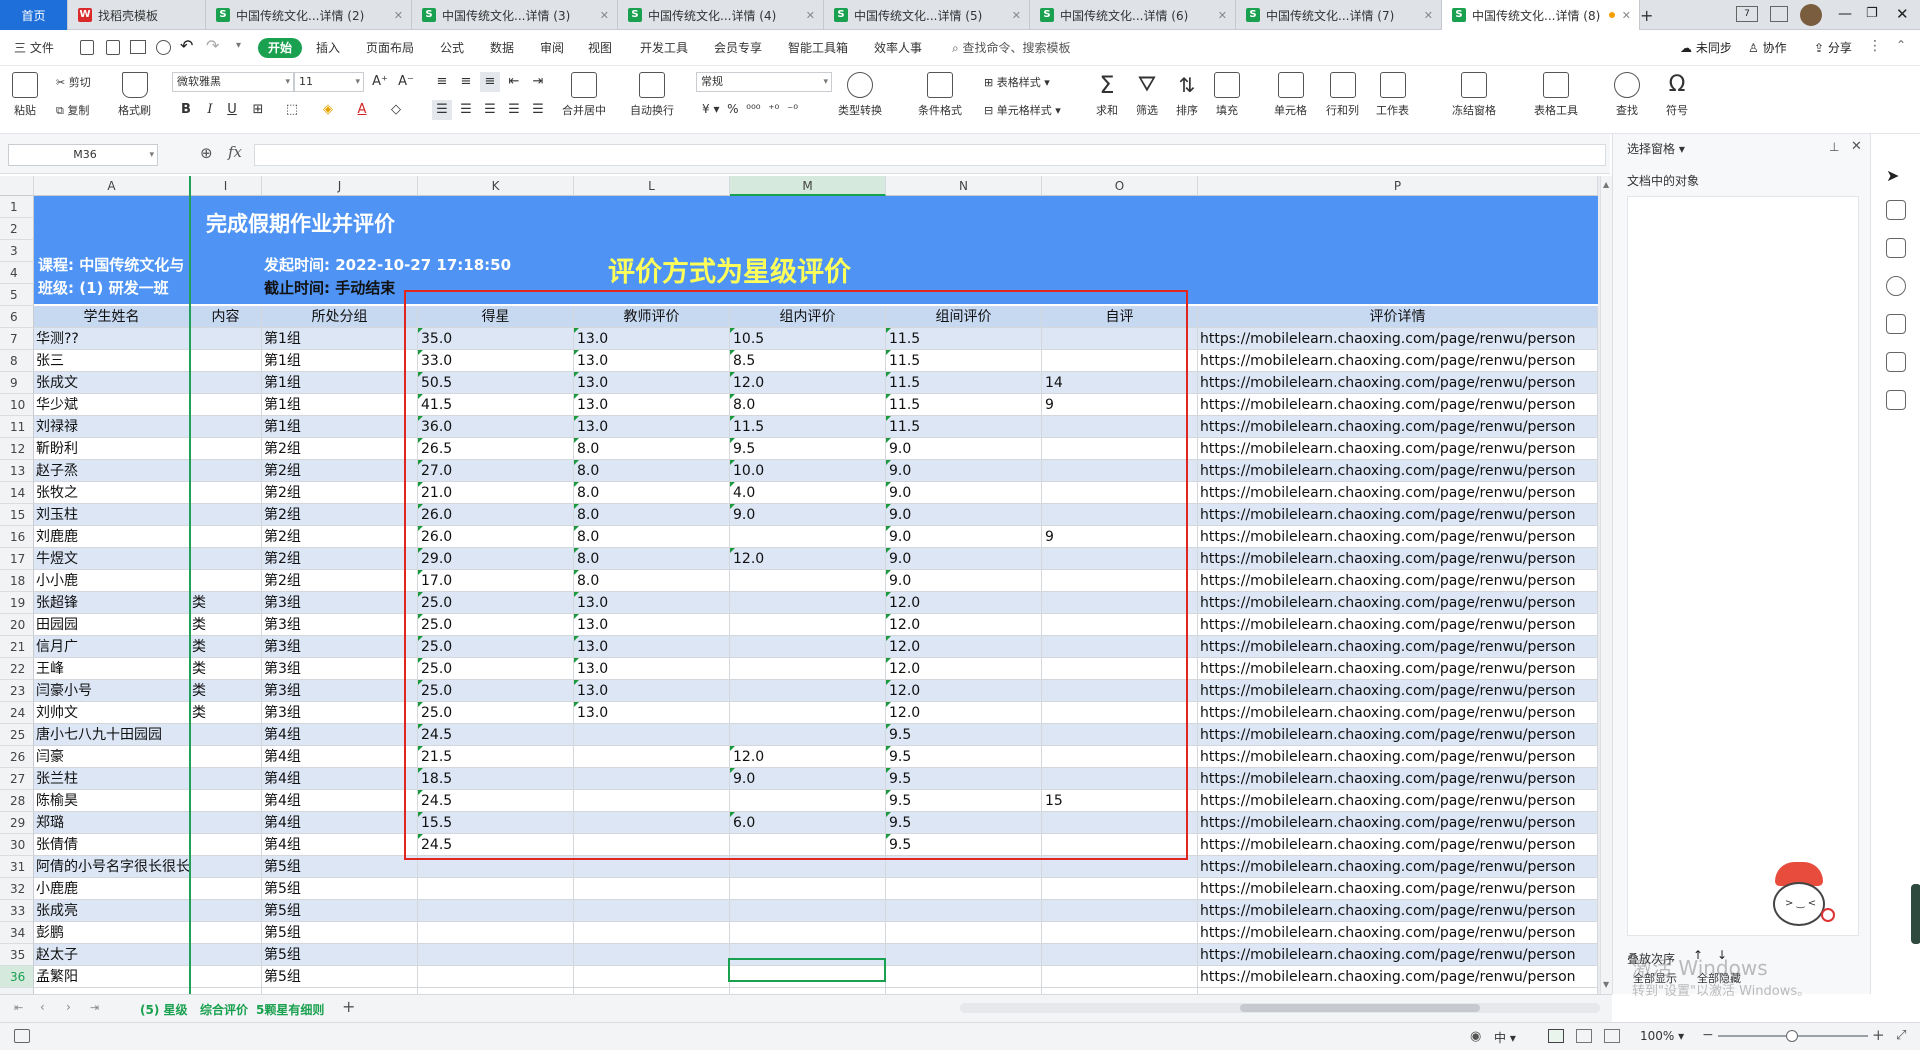 This screenshot has width=1920, height=1050. I want to click on content-cell: 类, so click(226, 669).